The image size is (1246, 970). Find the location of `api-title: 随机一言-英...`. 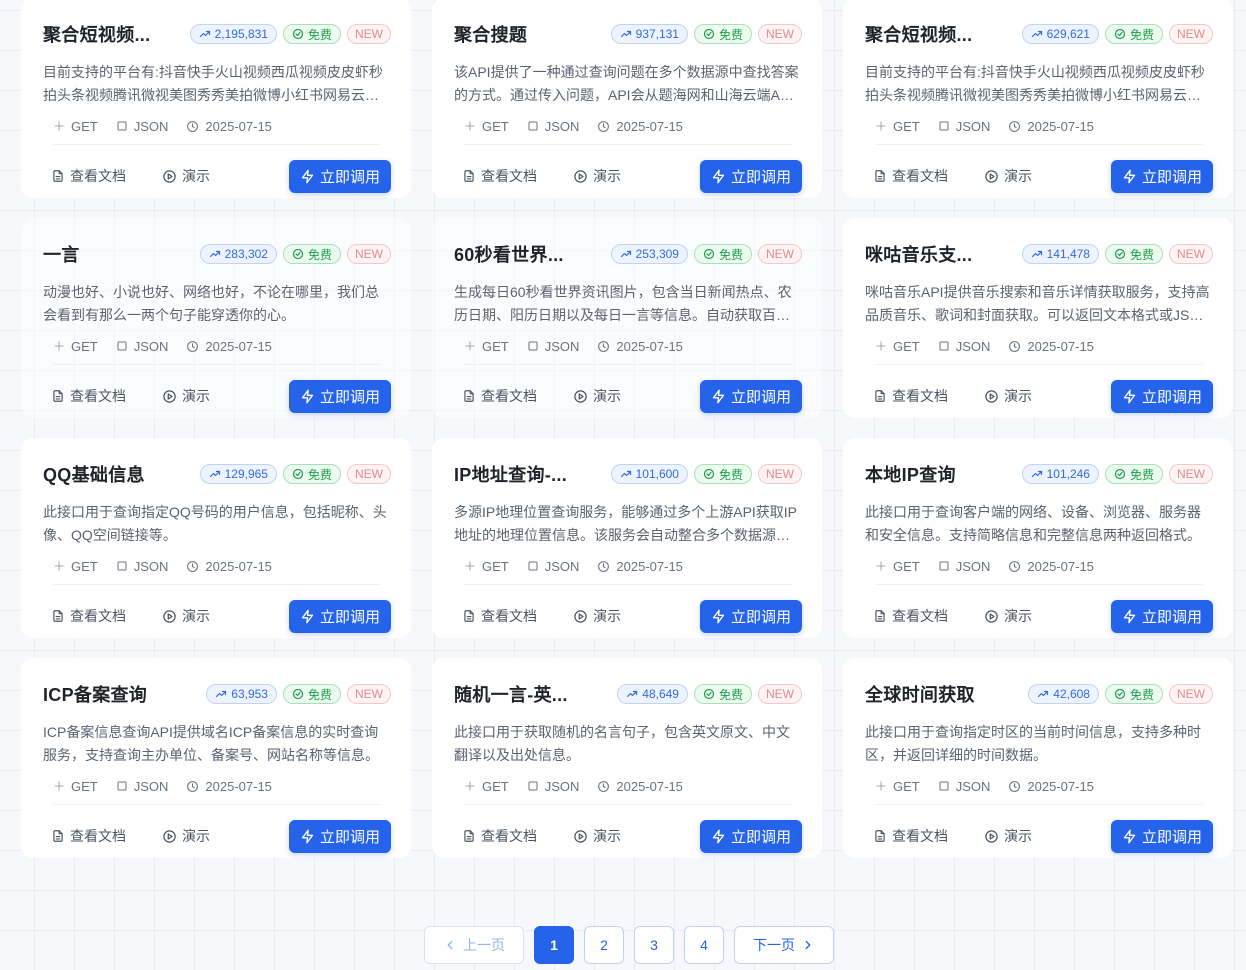

api-title: 随机一言-英... is located at coordinates (535, 694).